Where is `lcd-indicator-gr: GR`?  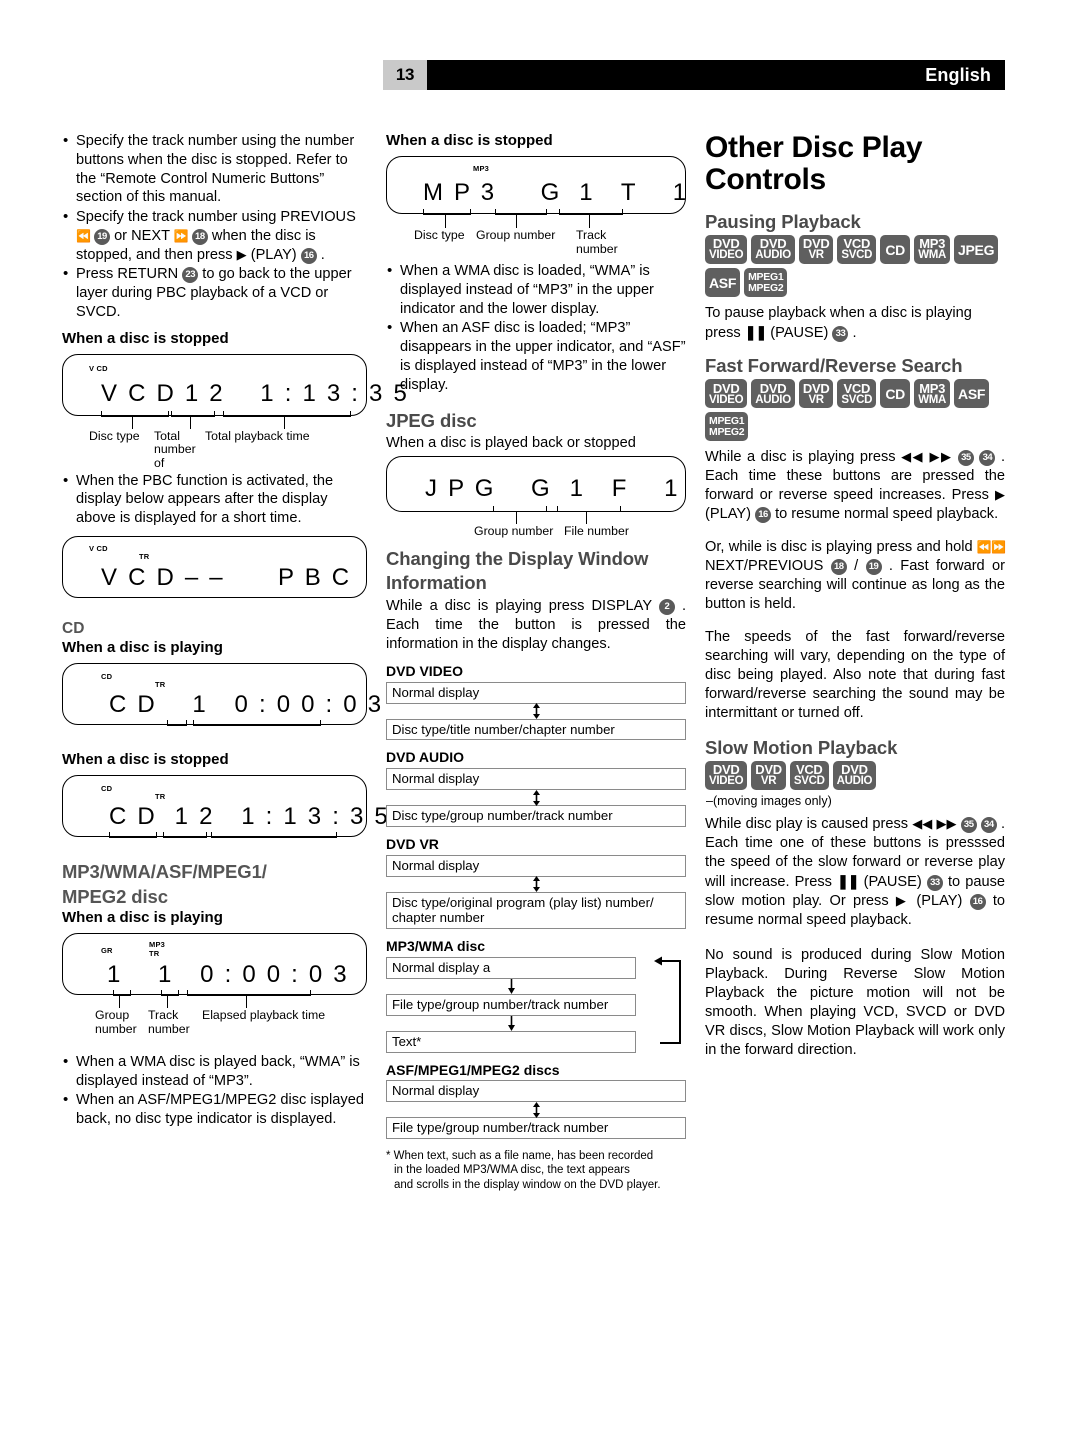
lcd-indicator-gr: GR is located at coordinates (107, 950).